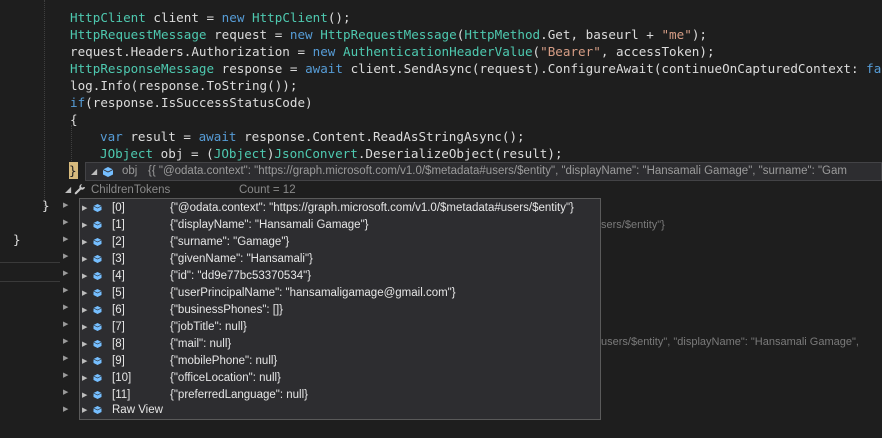 This screenshot has height=438, width=882. Describe the element at coordinates (227, 310) in the screenshot. I see `child-token-value: {"businessPhones": []}` at that location.